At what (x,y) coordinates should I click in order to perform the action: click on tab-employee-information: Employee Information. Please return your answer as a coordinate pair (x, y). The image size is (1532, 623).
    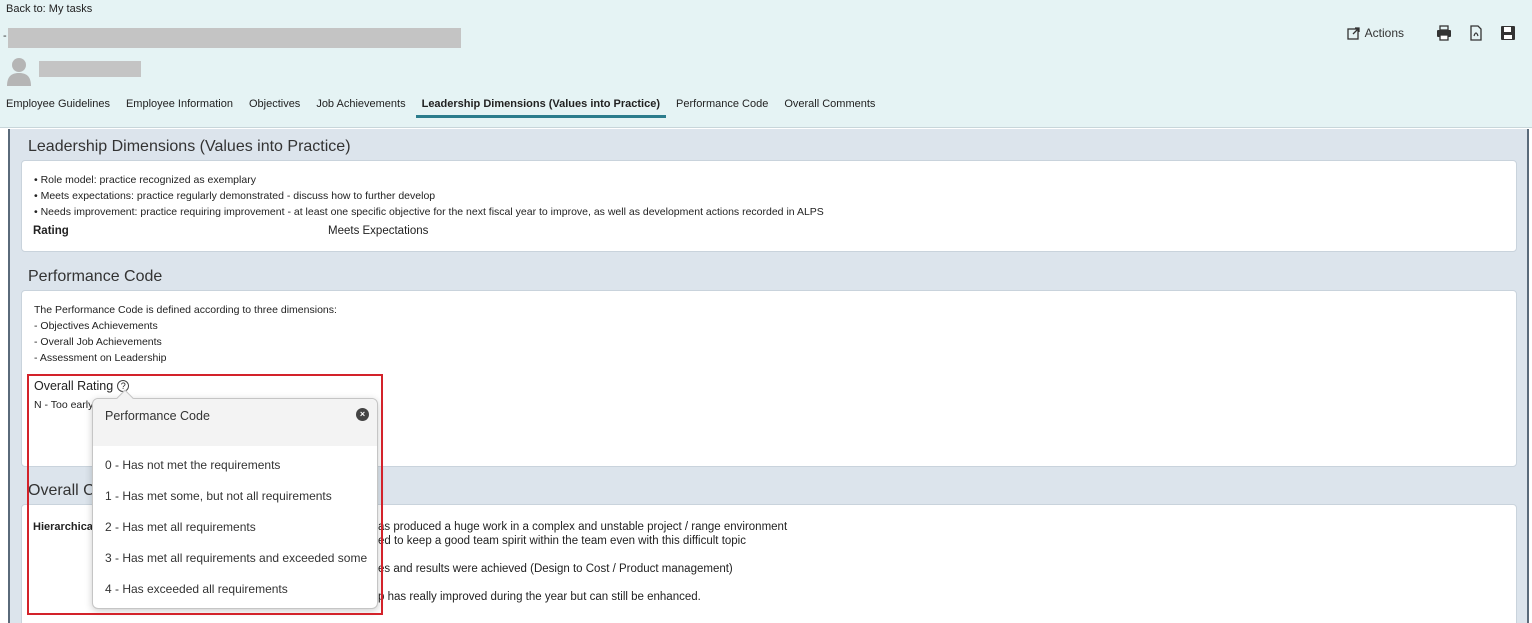
    Looking at the image, I should click on (179, 107).